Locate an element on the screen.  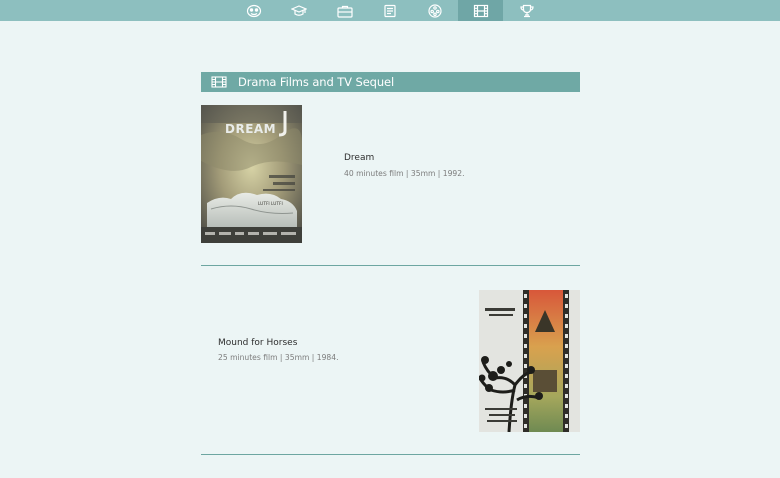
poster-title-text: DREAM is located at coordinates (250, 129).